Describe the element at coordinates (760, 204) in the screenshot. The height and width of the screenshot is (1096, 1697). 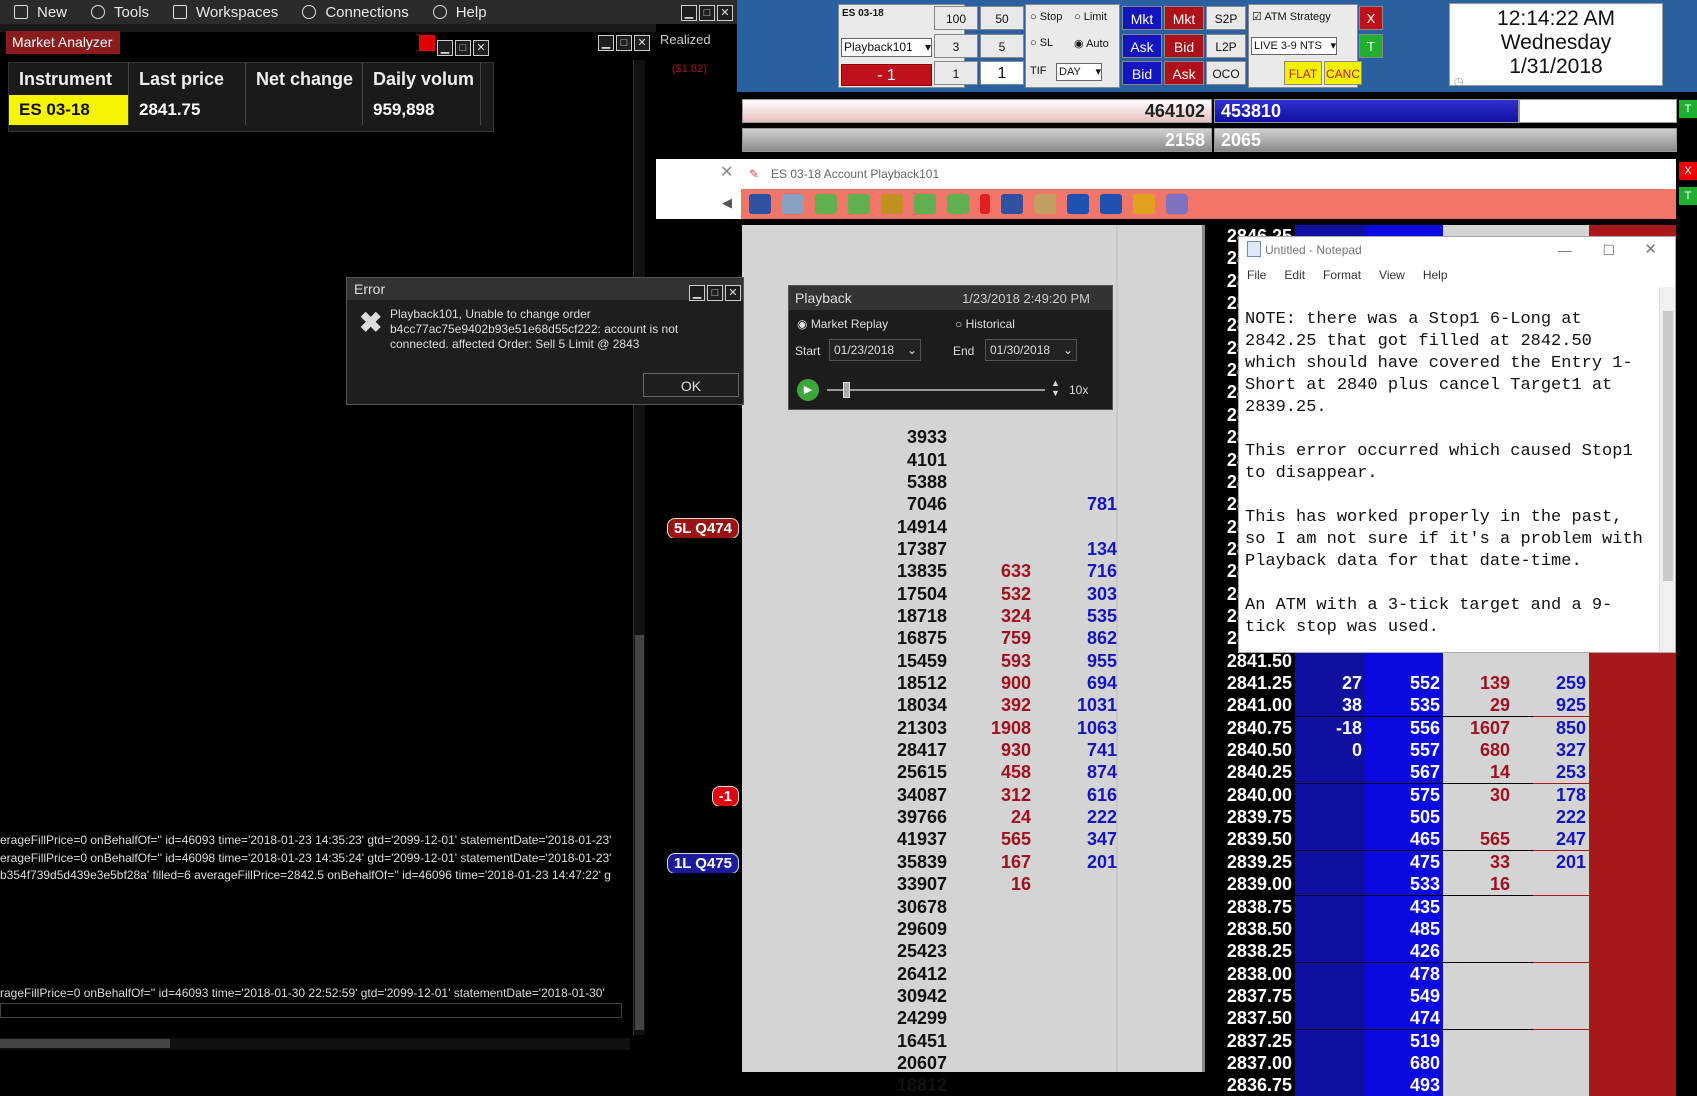
I see `layout-icon` at that location.